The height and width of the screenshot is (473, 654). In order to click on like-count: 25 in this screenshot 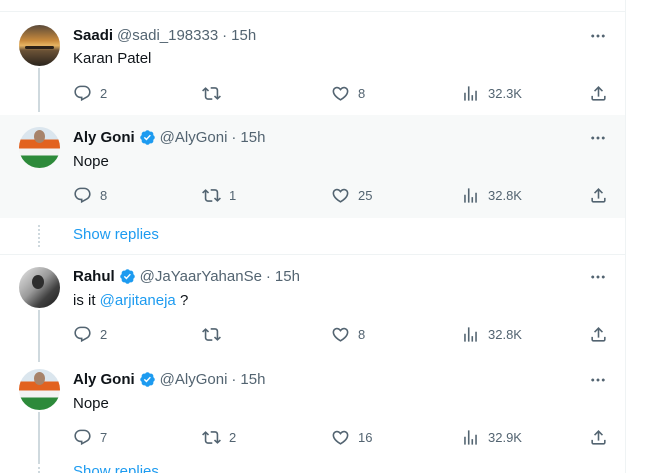, I will do `click(365, 195)`.